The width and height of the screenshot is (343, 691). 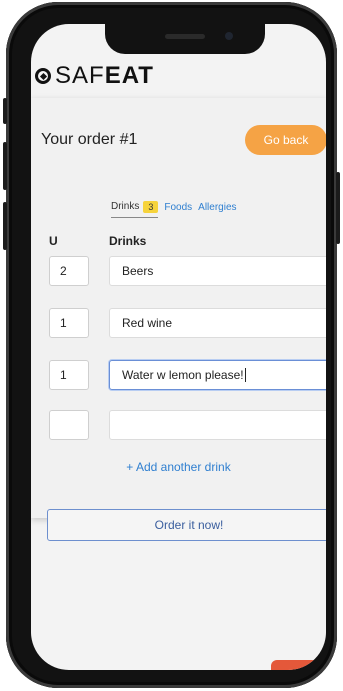 What do you see at coordinates (217, 209) in the screenshot?
I see `tab-allergies: Allergies` at bounding box center [217, 209].